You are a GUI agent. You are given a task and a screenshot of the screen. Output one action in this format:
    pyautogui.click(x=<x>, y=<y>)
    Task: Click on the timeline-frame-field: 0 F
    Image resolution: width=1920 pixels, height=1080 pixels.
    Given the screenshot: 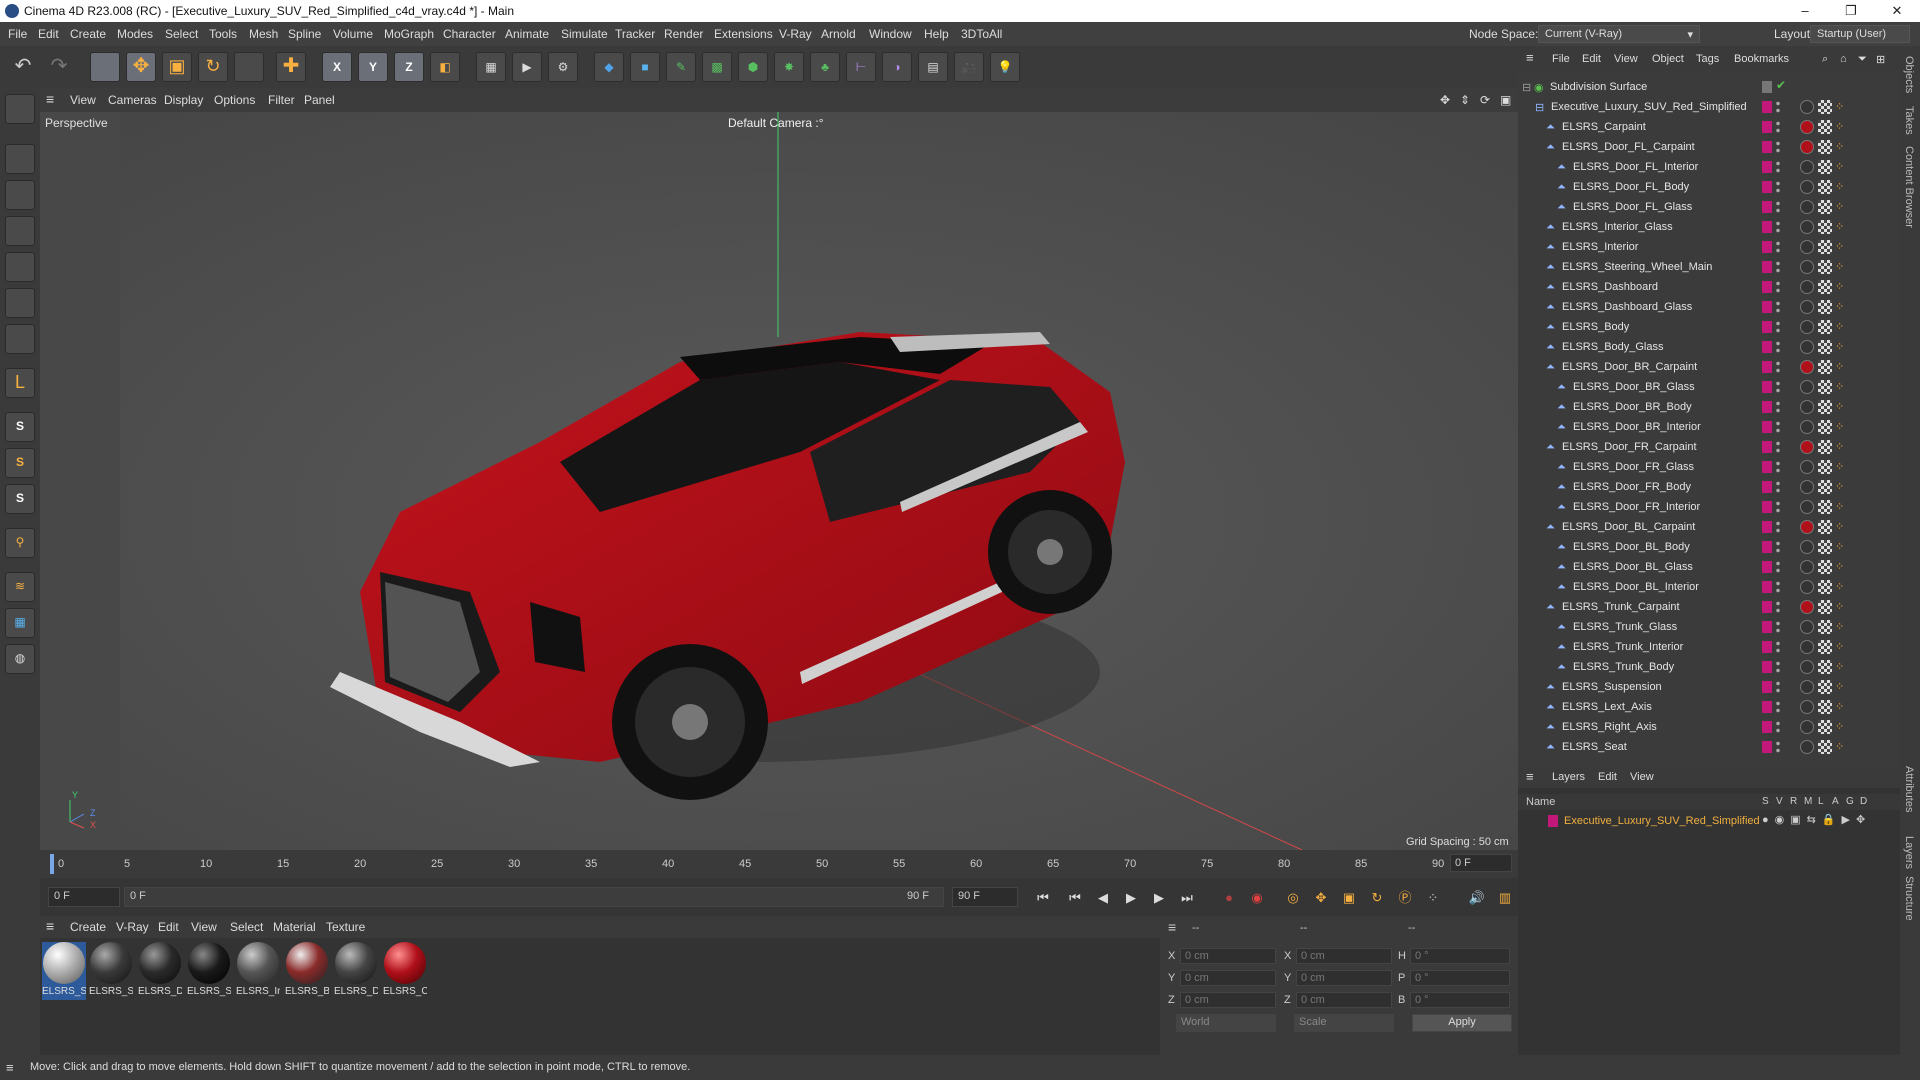 What is the action you would take?
    pyautogui.click(x=1481, y=863)
    